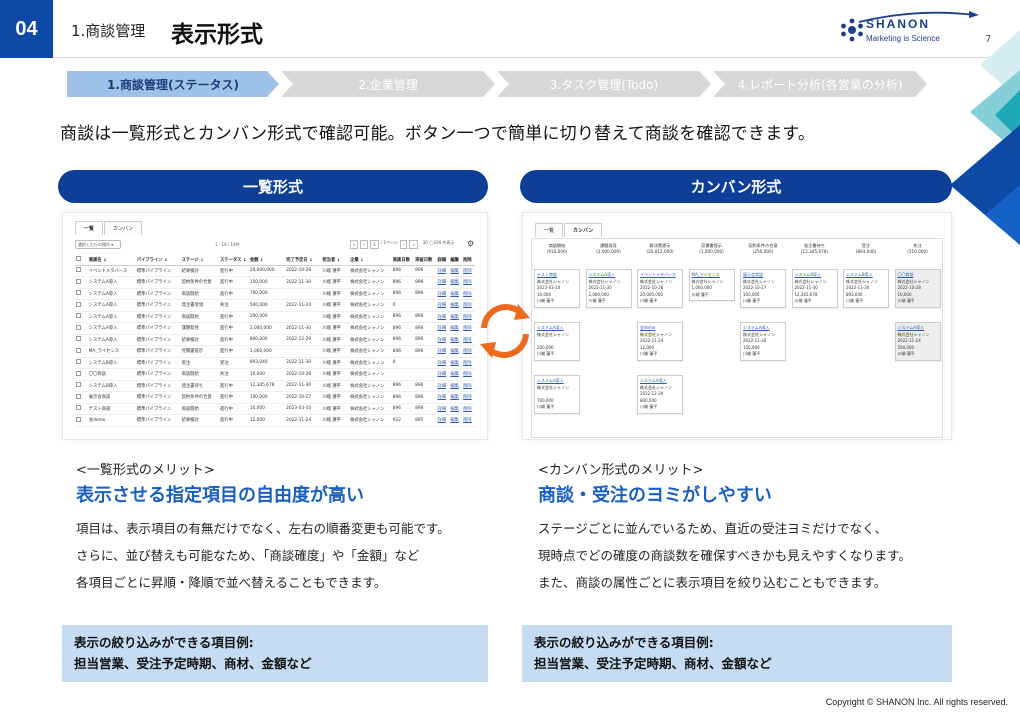  What do you see at coordinates (470, 243) in the screenshot?
I see `gear-icon: ⚙` at bounding box center [470, 243].